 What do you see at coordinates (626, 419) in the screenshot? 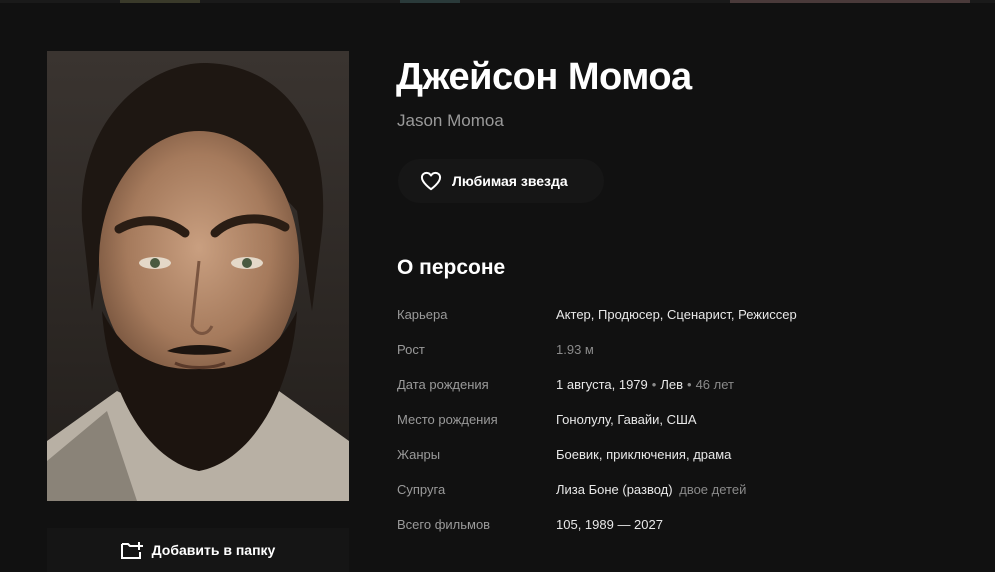
I see `fact-value-birthplace: Гонолулу, Гавайи, США` at bounding box center [626, 419].